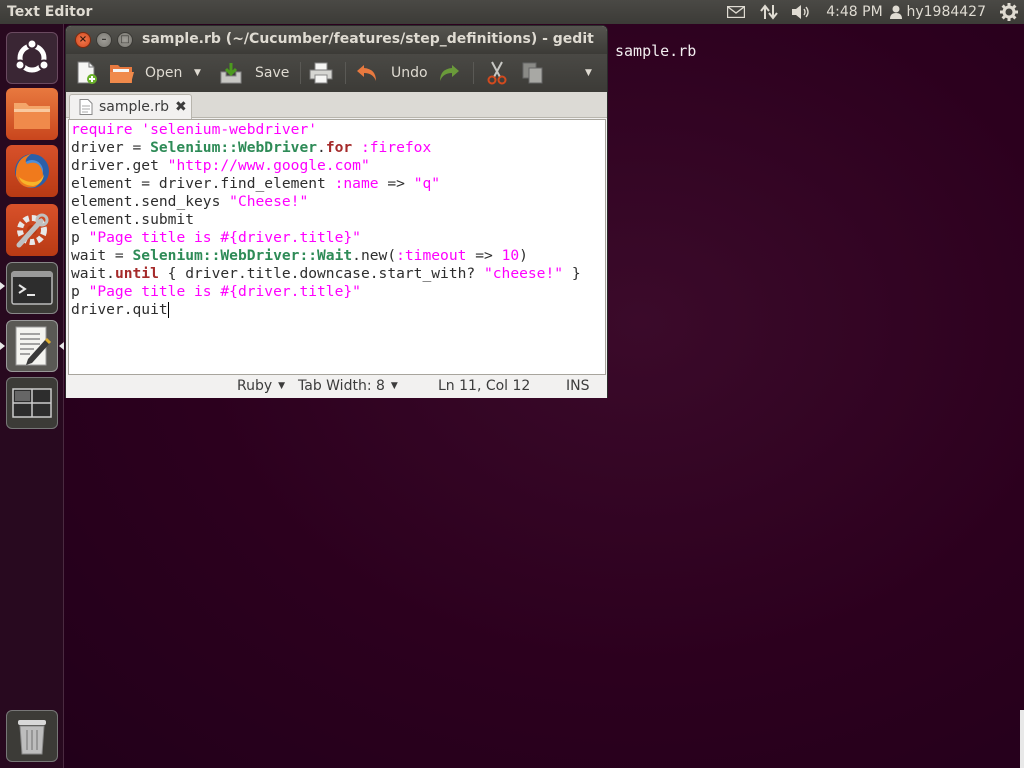  Describe the element at coordinates (321, 147) in the screenshot. I see `code-token: .` at that location.